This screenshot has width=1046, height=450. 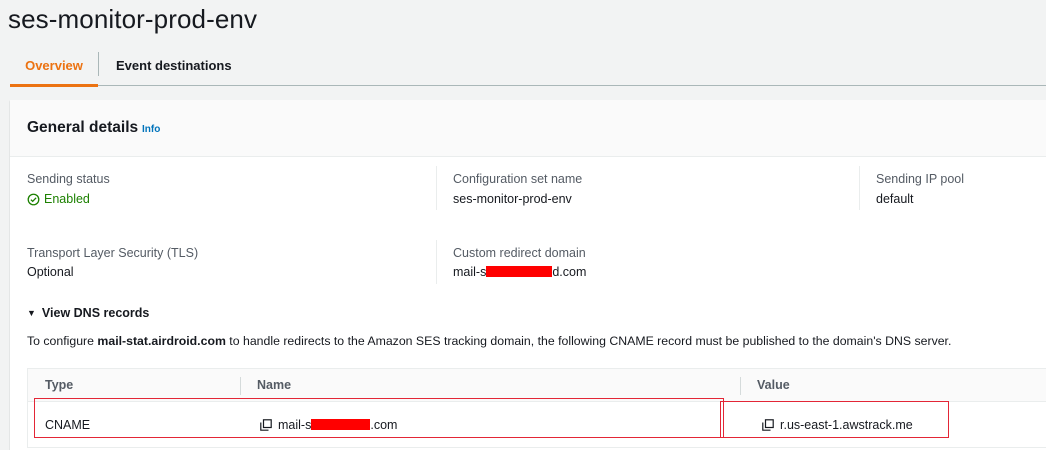 What do you see at coordinates (161, 341) in the screenshot?
I see `dns-desc-domain: mail-stat.airdroid.com` at bounding box center [161, 341].